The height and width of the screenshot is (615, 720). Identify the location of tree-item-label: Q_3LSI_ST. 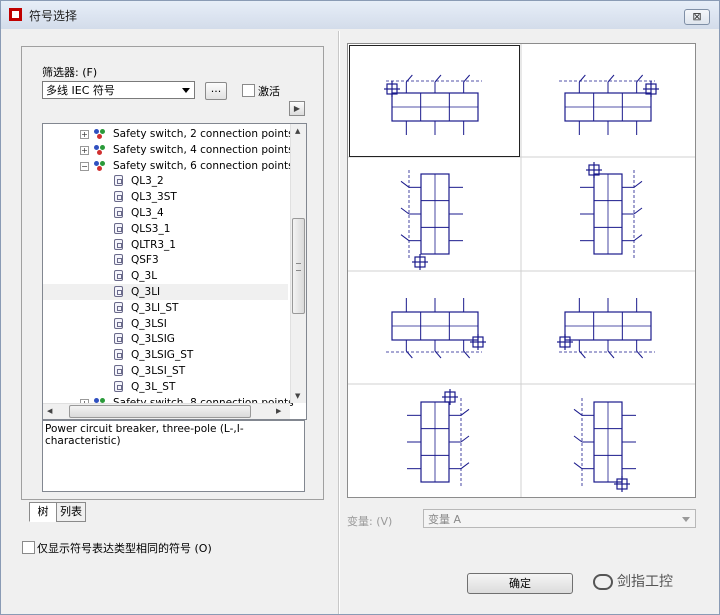
(158, 371).